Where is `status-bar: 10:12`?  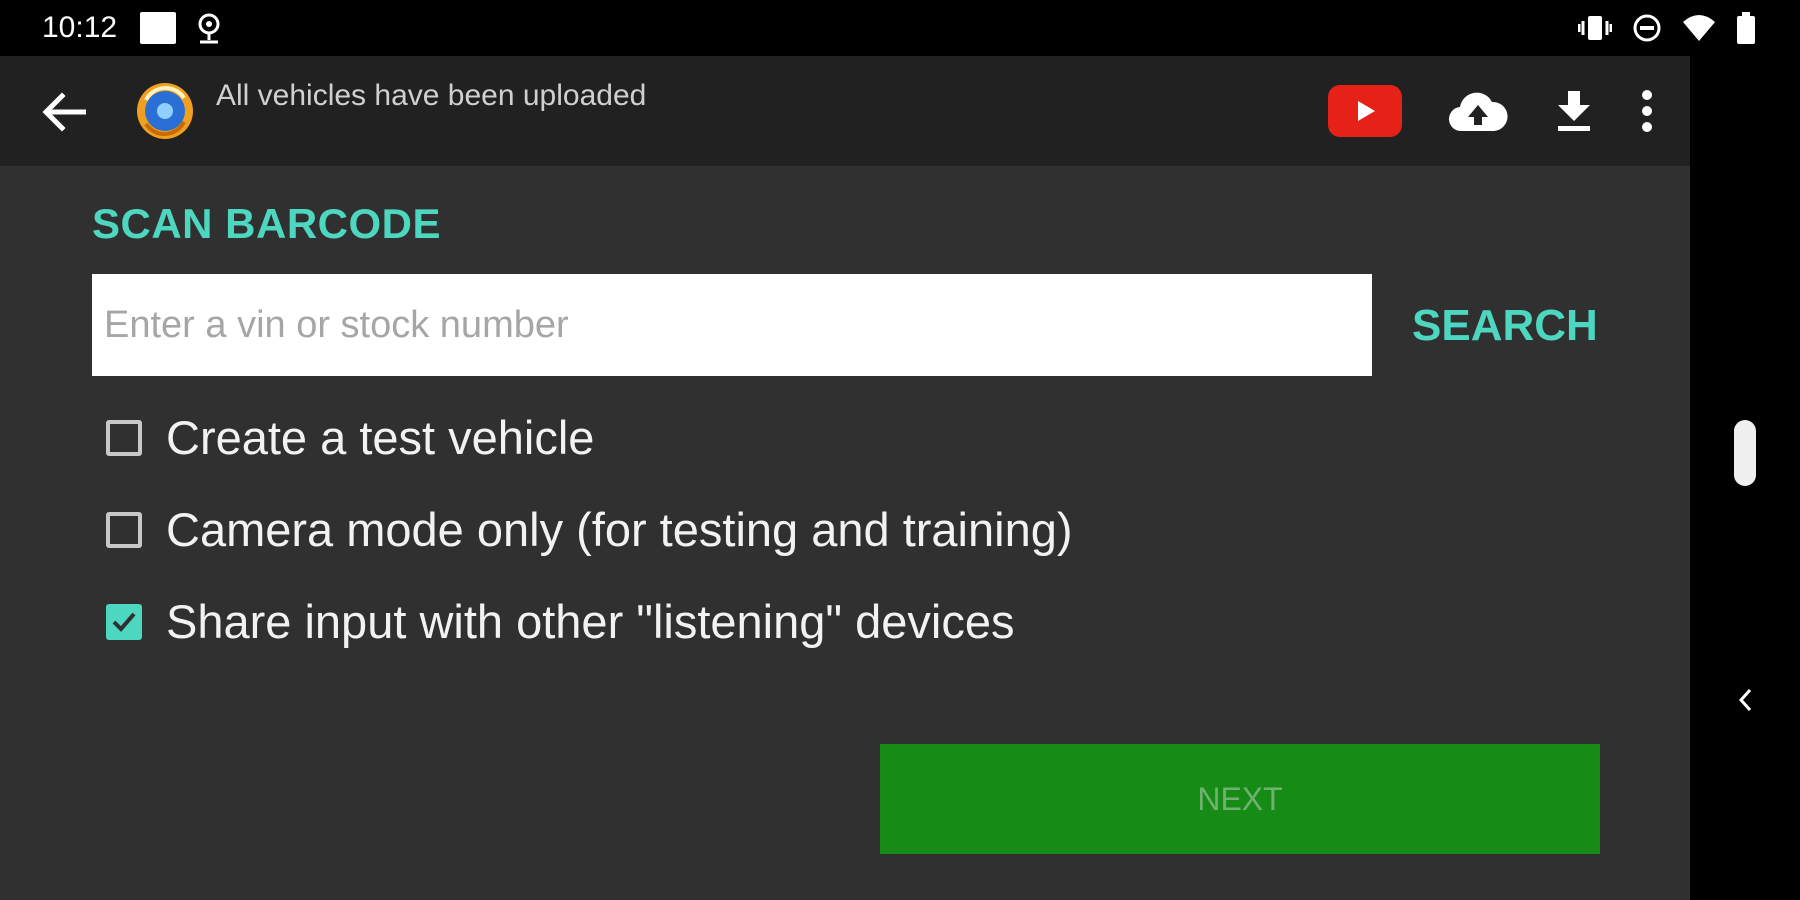
status-bar: 10:12 is located at coordinates (900, 28).